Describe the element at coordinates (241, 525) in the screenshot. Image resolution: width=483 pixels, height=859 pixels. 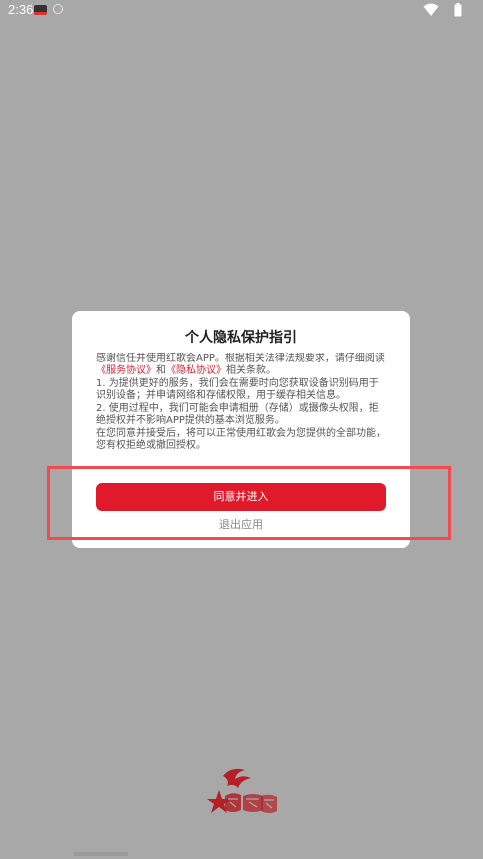
I see `exit-app-link: 退出应用` at that location.